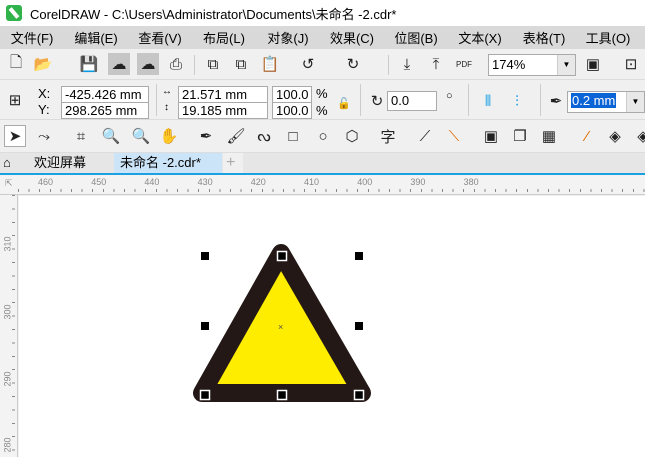 The image size is (645, 457). I want to click on fill-tool-icon: ◈, so click(615, 136).